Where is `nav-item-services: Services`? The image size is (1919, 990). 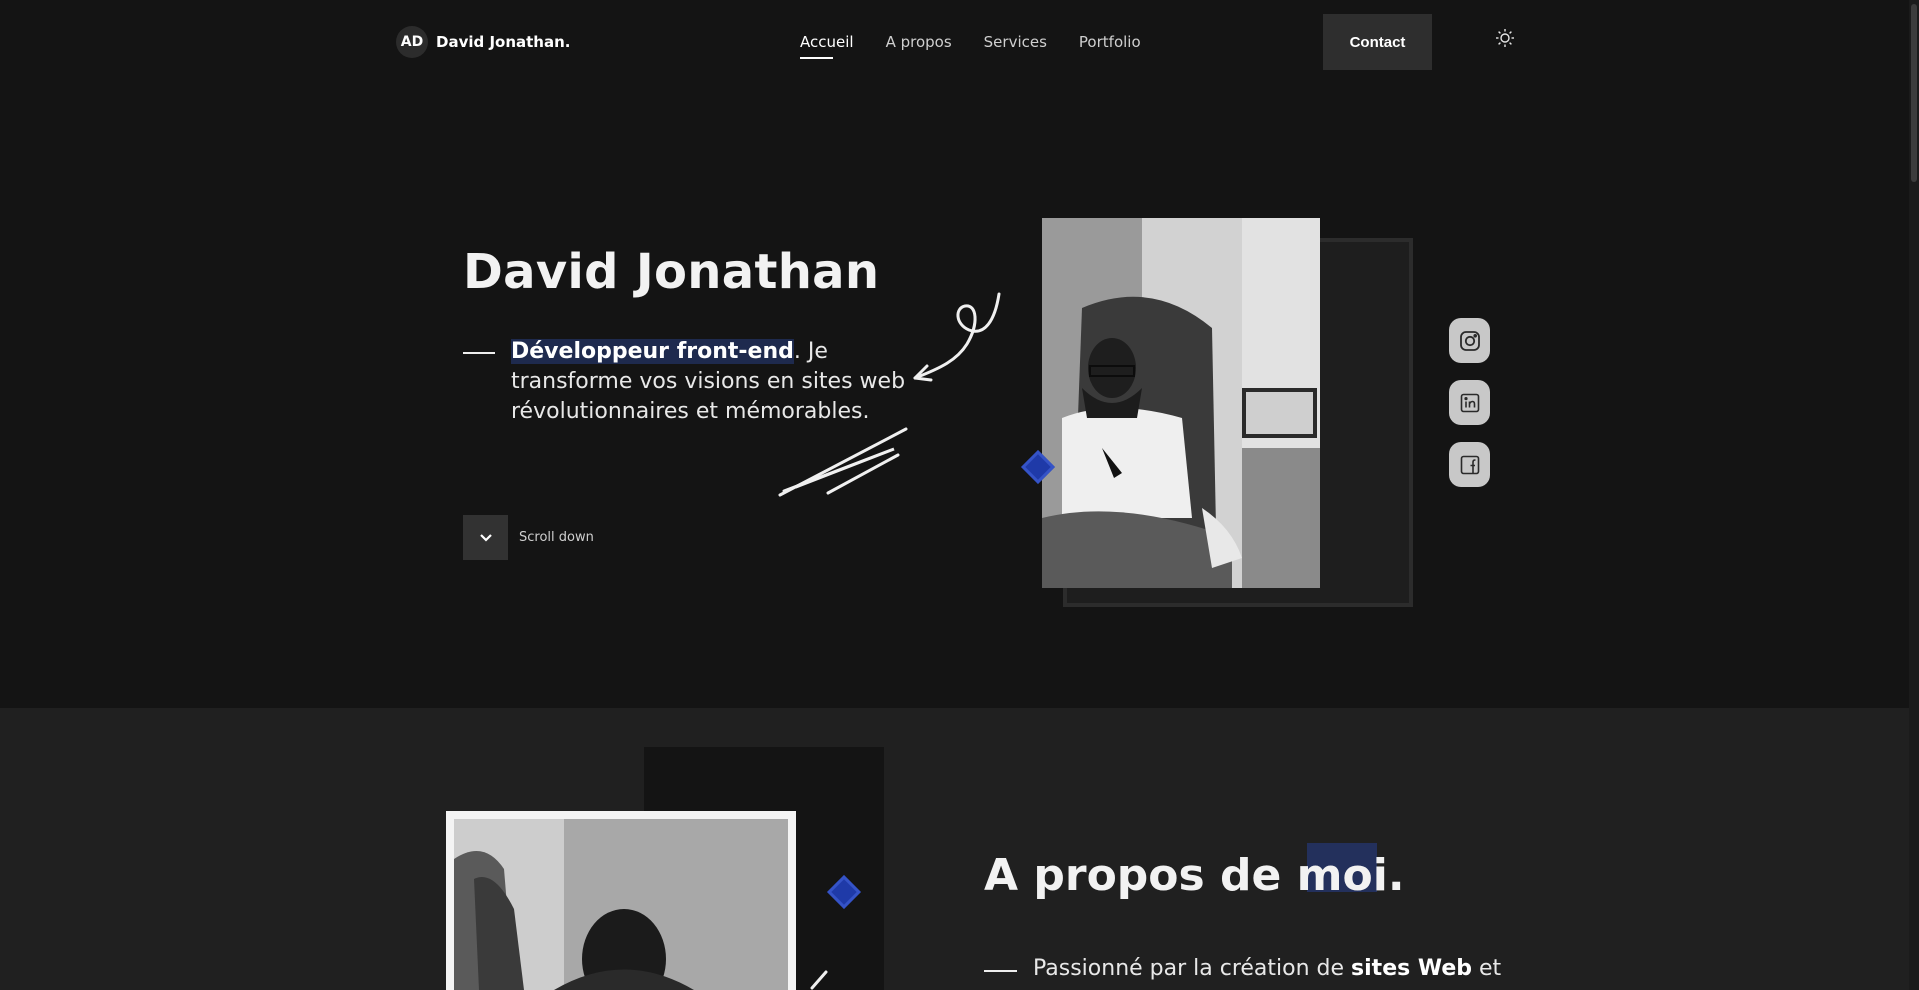
nav-item-services: Services is located at coordinates (1015, 42).